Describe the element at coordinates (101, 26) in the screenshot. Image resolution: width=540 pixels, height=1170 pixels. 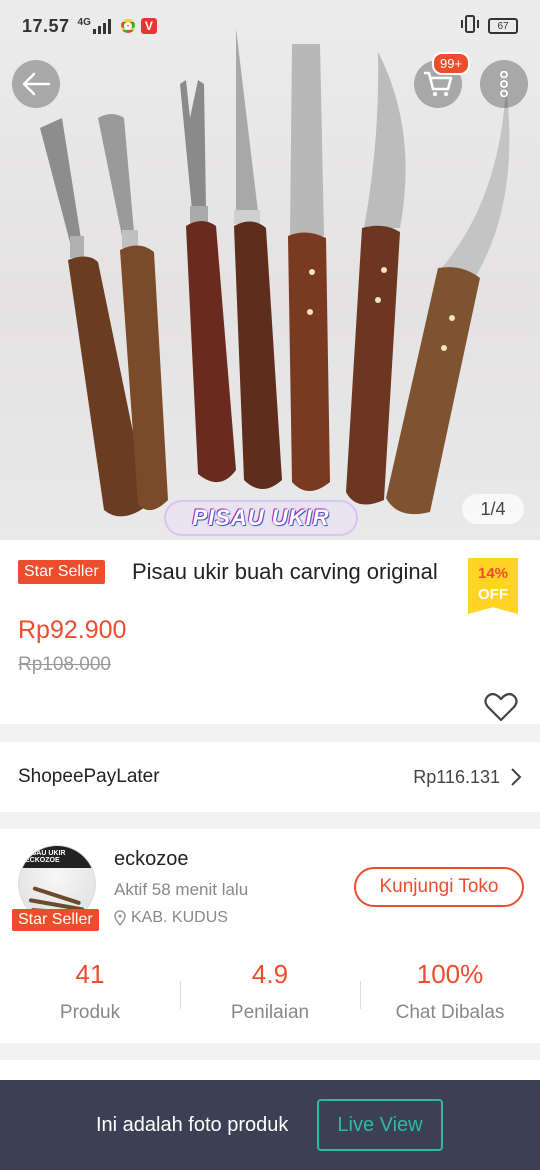
I see `signal-icon` at that location.